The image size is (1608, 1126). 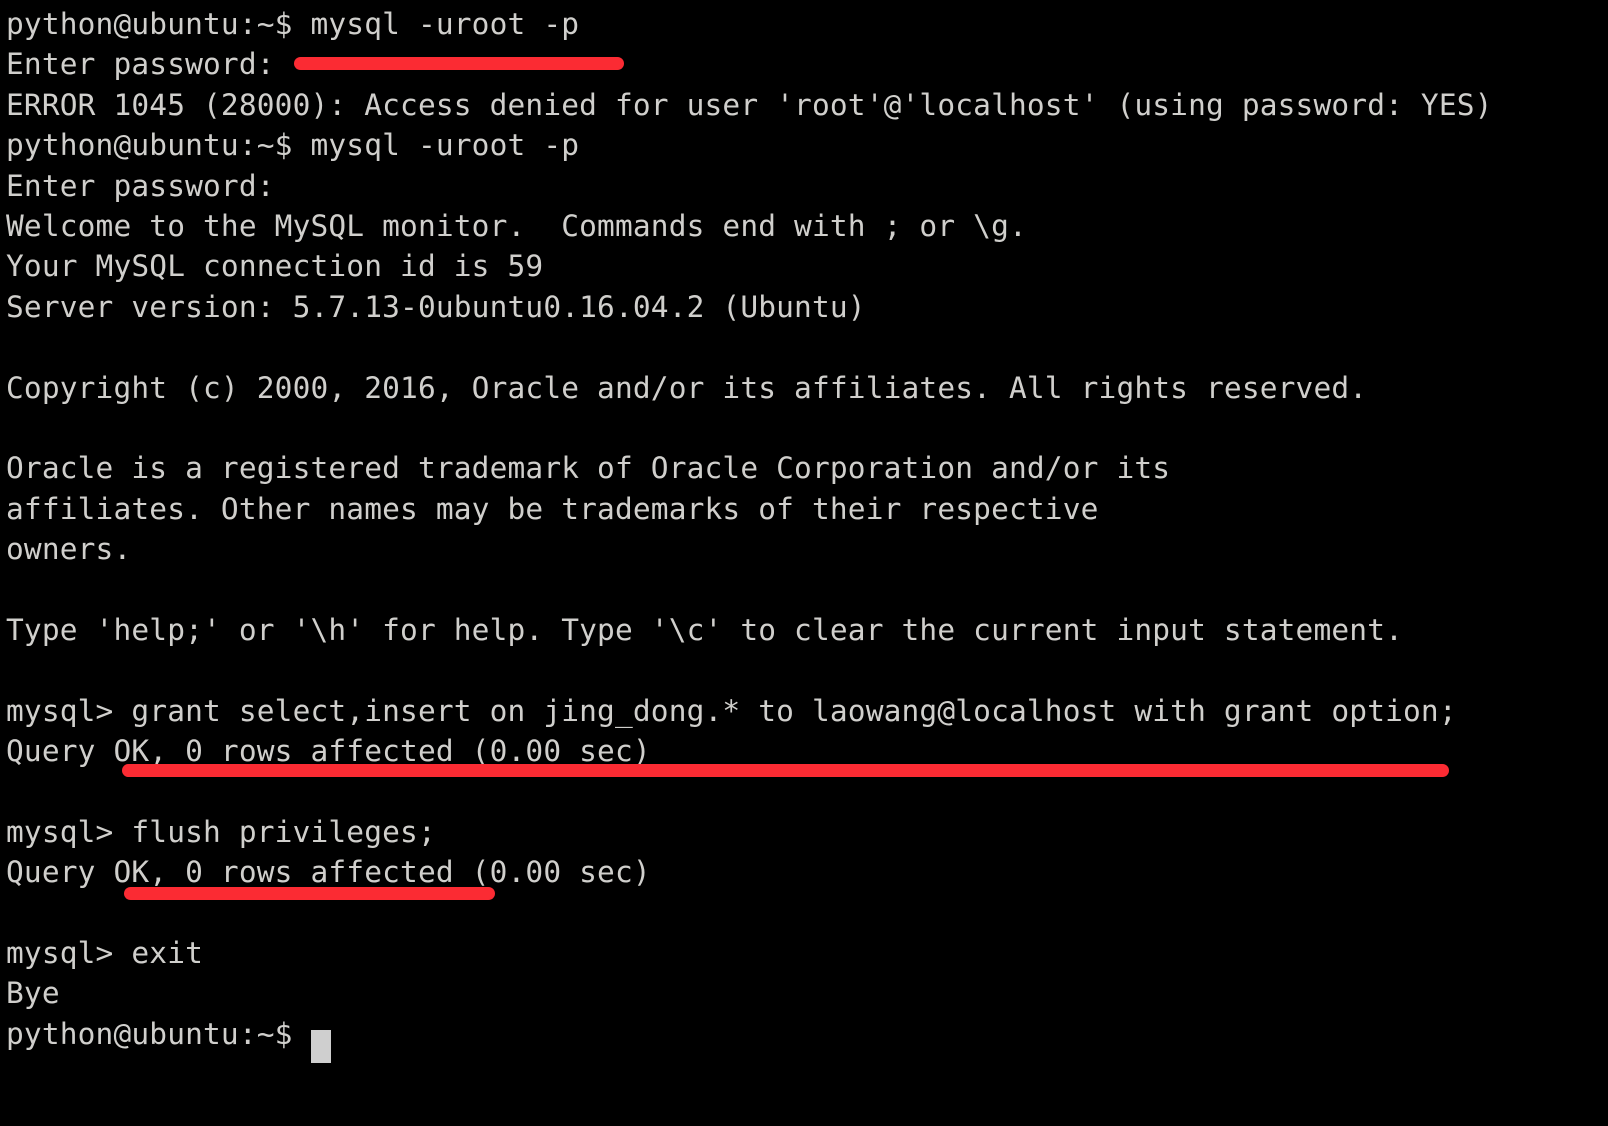 What do you see at coordinates (149, 1033) in the screenshot?
I see `terminal-line-prompt: python@ubuntu:~$` at bounding box center [149, 1033].